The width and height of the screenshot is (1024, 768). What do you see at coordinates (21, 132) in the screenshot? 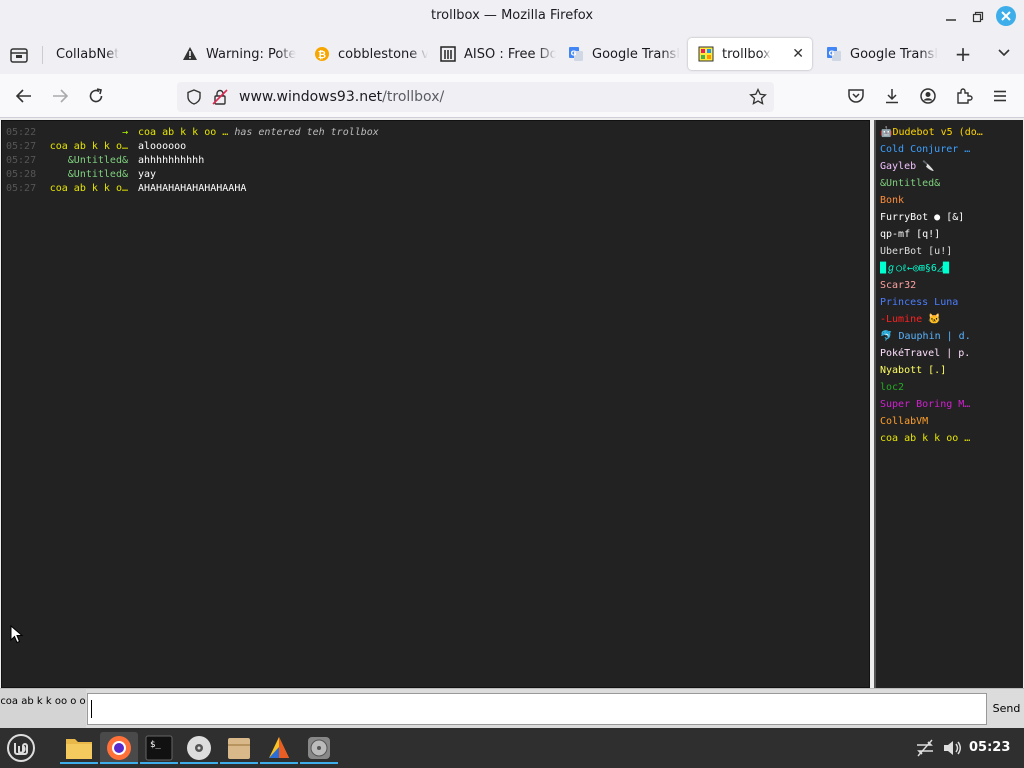
I see `message-time: 05:22` at bounding box center [21, 132].